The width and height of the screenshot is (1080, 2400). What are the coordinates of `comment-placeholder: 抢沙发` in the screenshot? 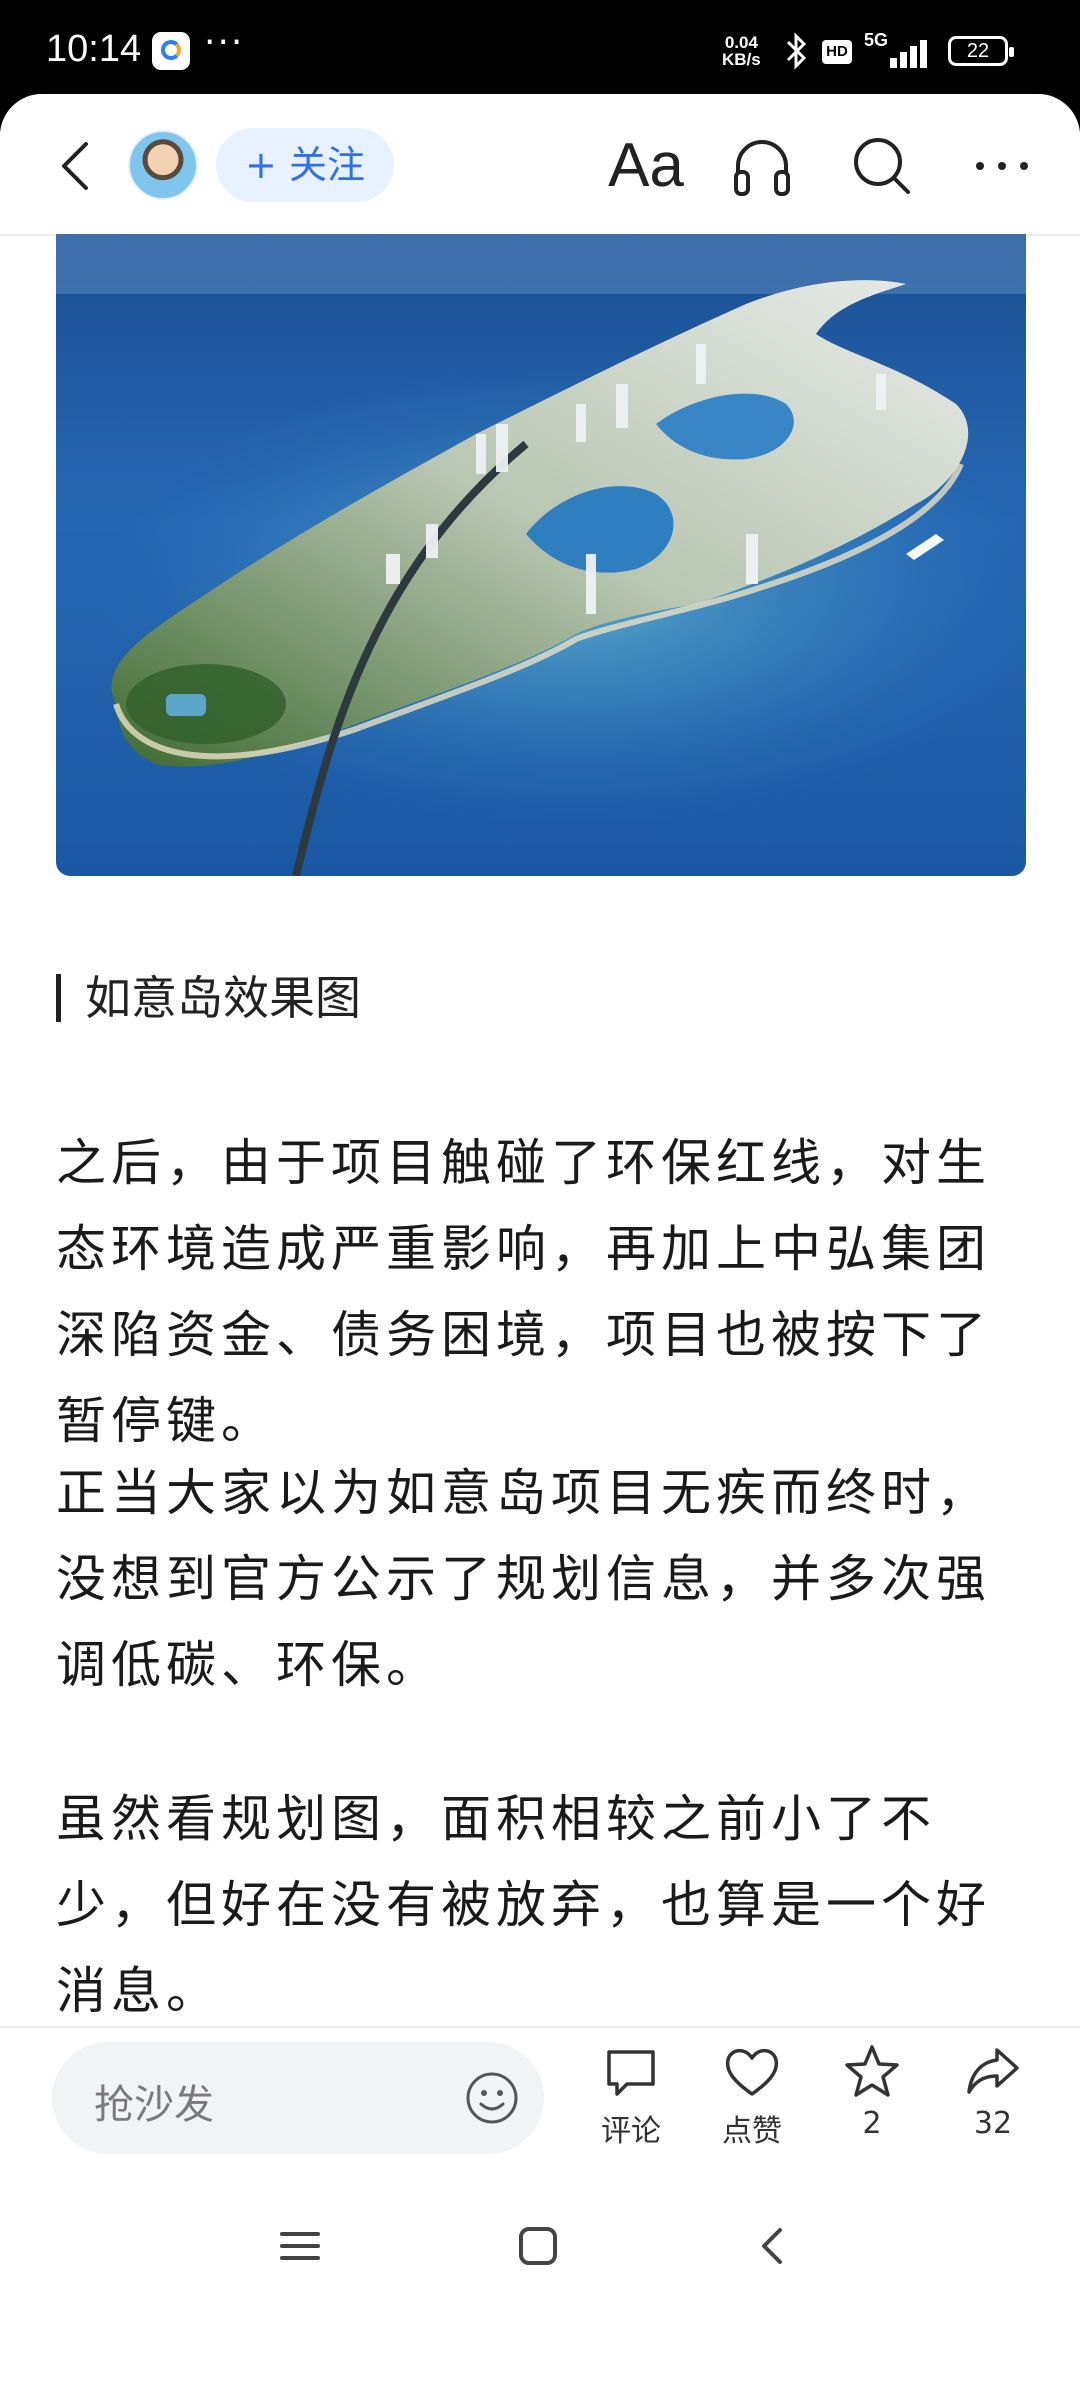 It's located at (154, 2105).